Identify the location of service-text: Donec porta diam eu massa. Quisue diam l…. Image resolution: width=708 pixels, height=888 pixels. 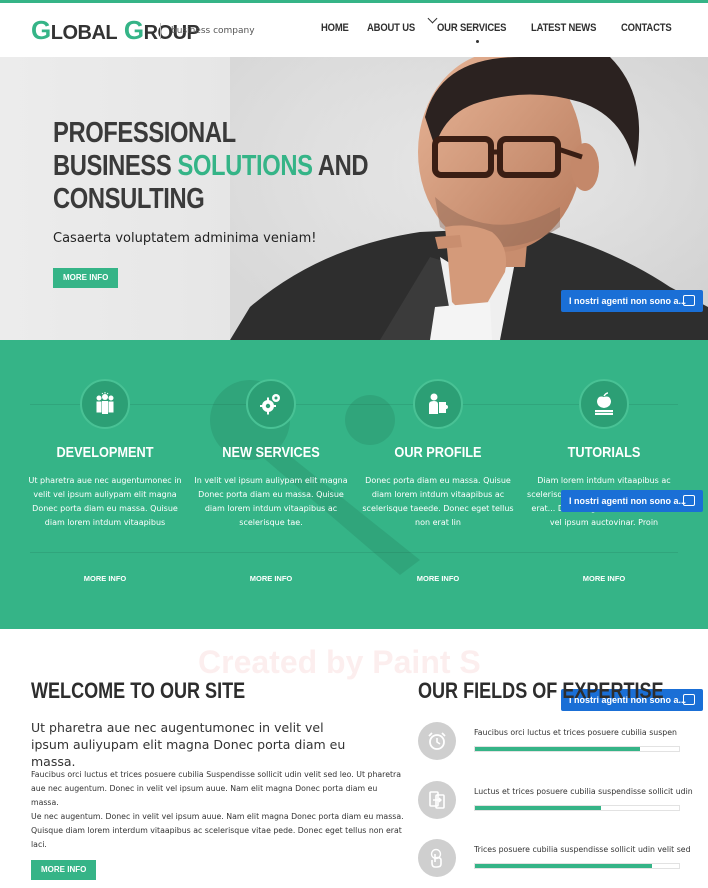
(438, 501).